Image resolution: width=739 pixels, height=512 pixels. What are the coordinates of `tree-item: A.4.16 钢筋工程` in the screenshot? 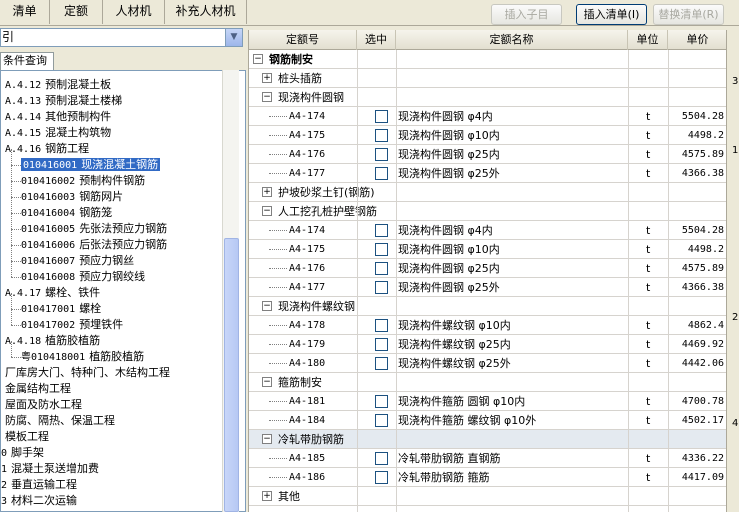 It's located at (47, 149).